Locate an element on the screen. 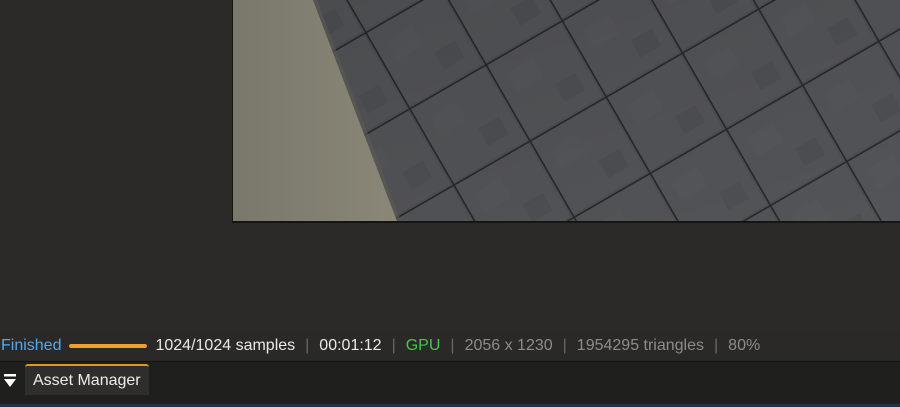 The width and height of the screenshot is (900, 407). zoom-level: 80% is located at coordinates (744, 345).